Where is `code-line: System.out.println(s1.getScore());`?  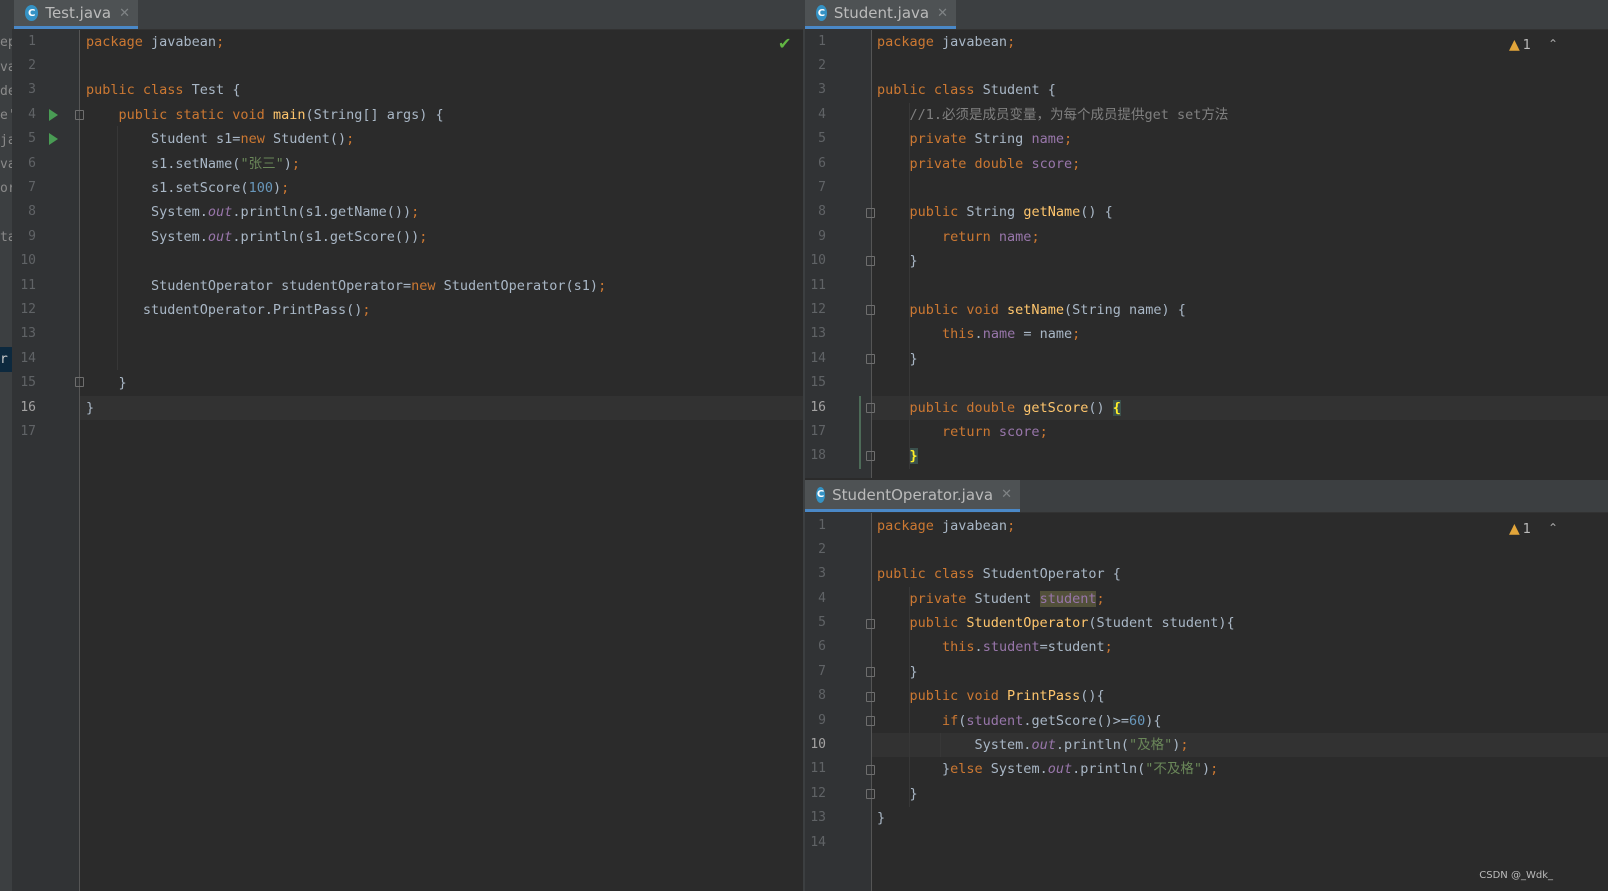
code-line: System.out.println(s1.getScore()); is located at coordinates (257, 237).